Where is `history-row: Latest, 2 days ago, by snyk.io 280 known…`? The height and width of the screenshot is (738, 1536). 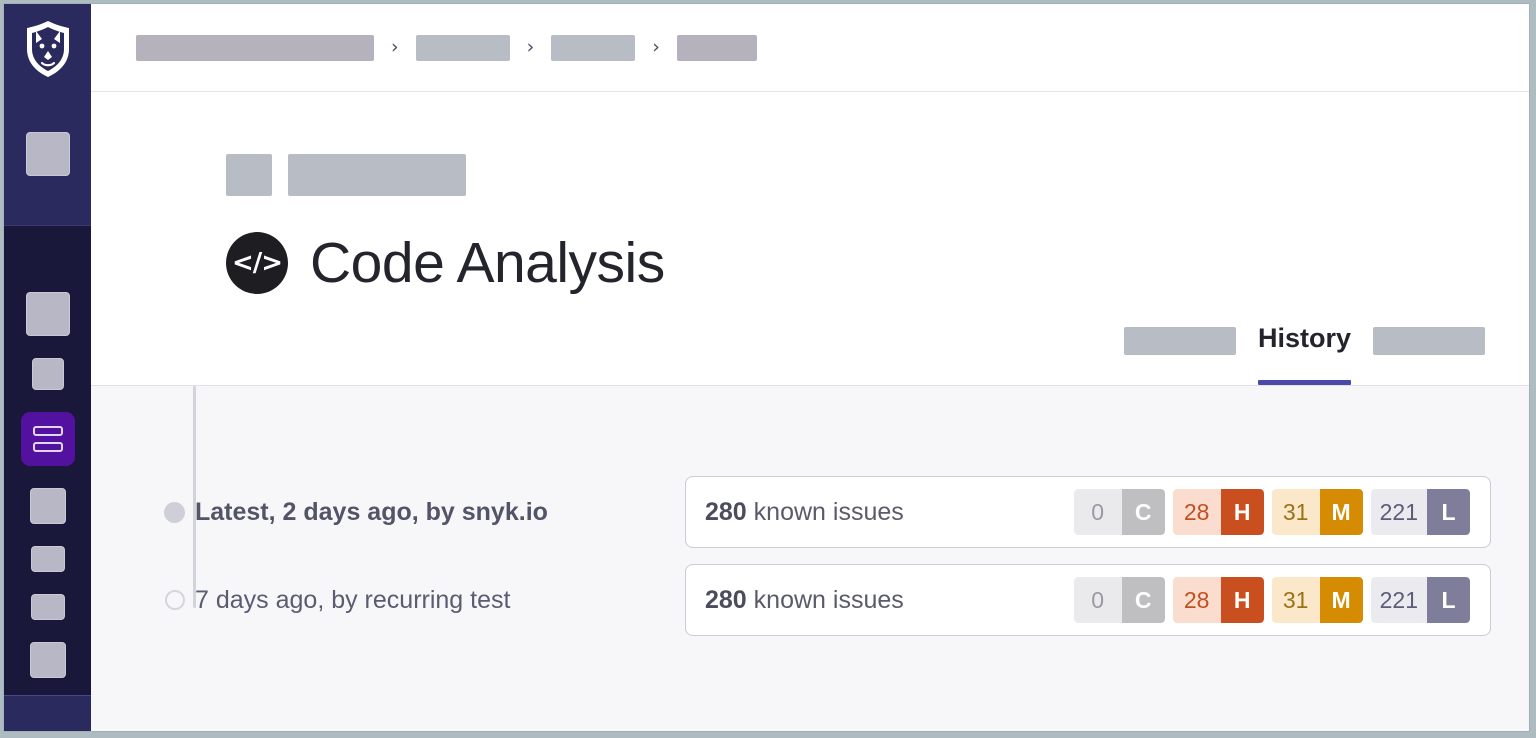 history-row: Latest, 2 days ago, by snyk.io 280 known… is located at coordinates (810, 512).